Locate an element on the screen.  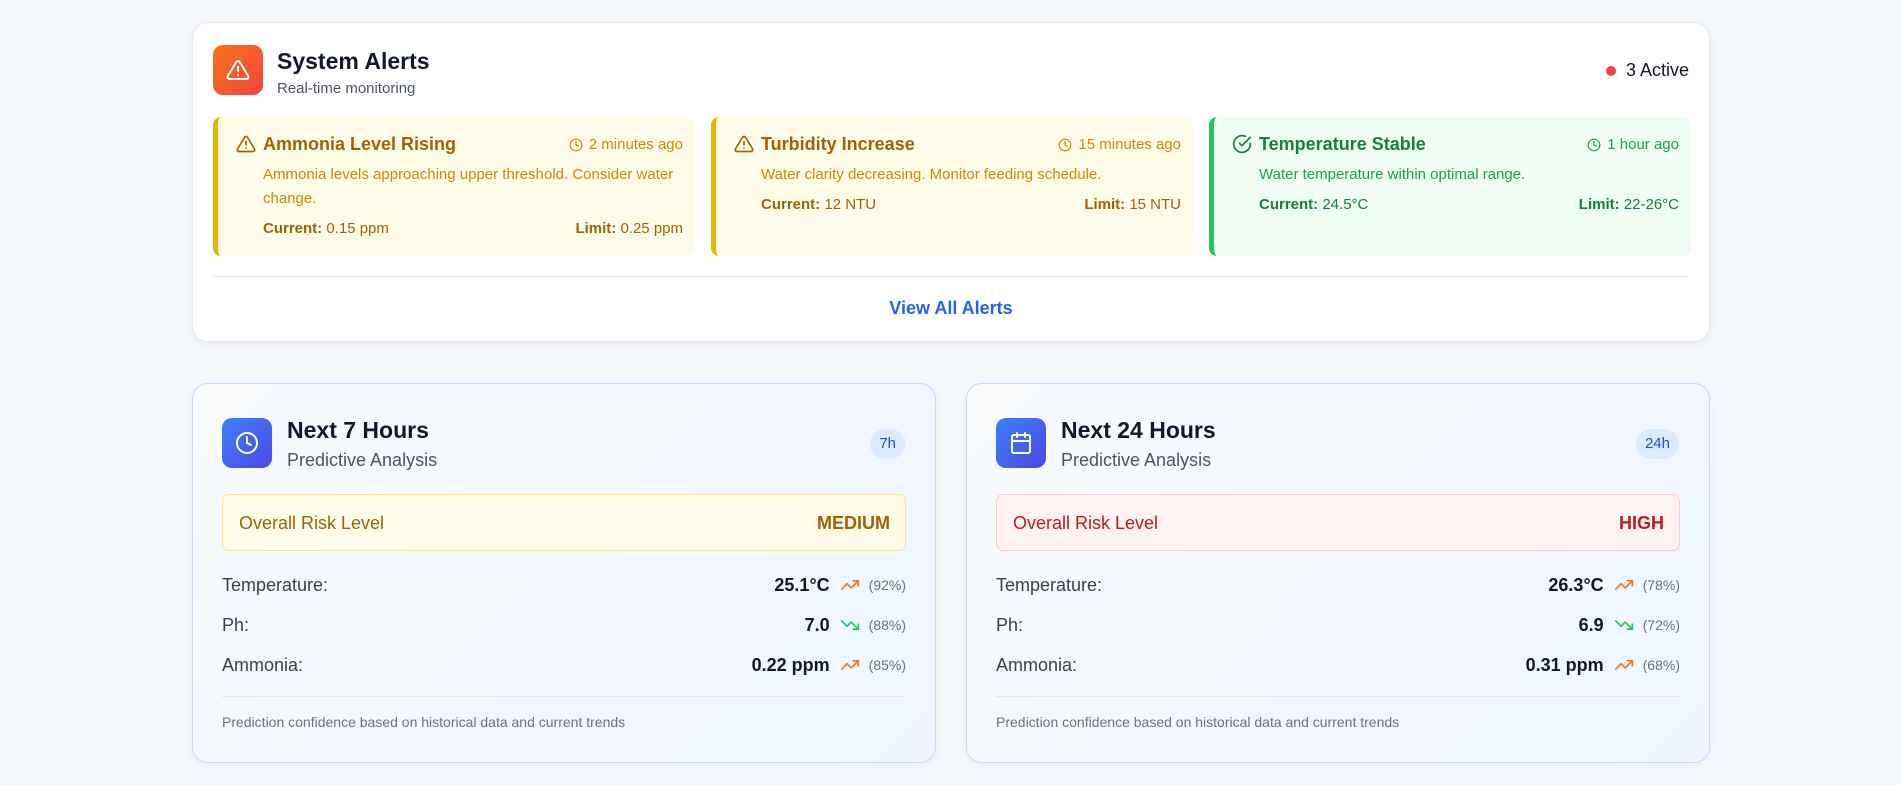
metric-row-ph: Ph: 7.0 (88%) is located at coordinates (564, 625).